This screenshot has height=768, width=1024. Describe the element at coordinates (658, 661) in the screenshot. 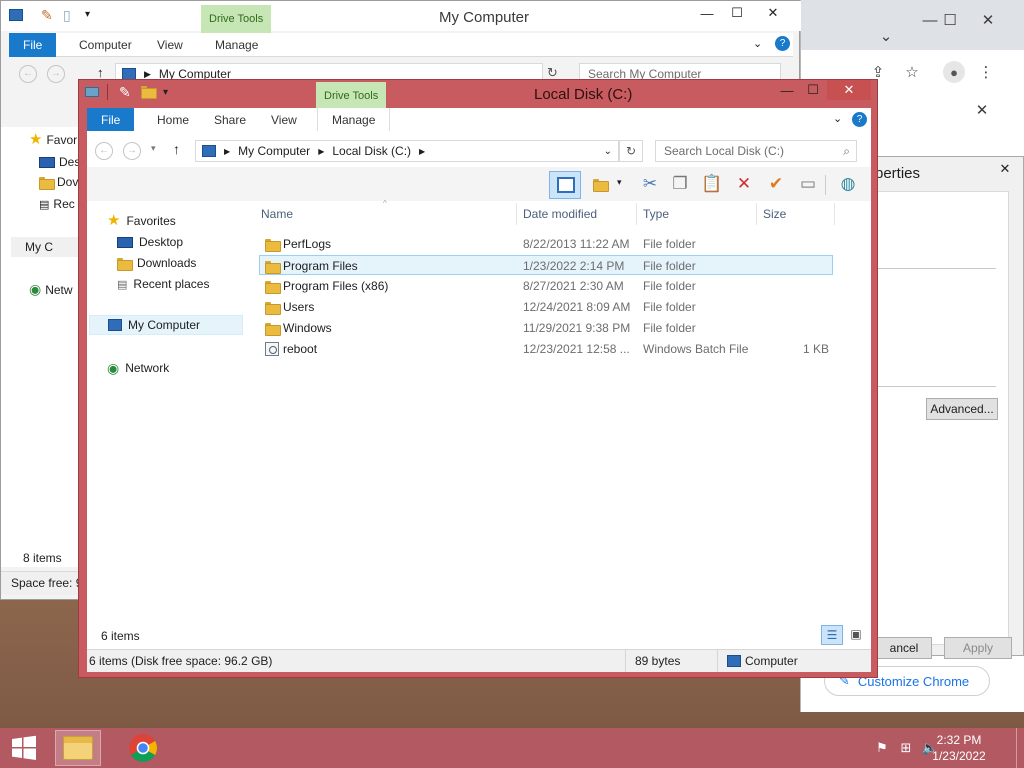

I see `status-bytes: 89 bytes` at that location.